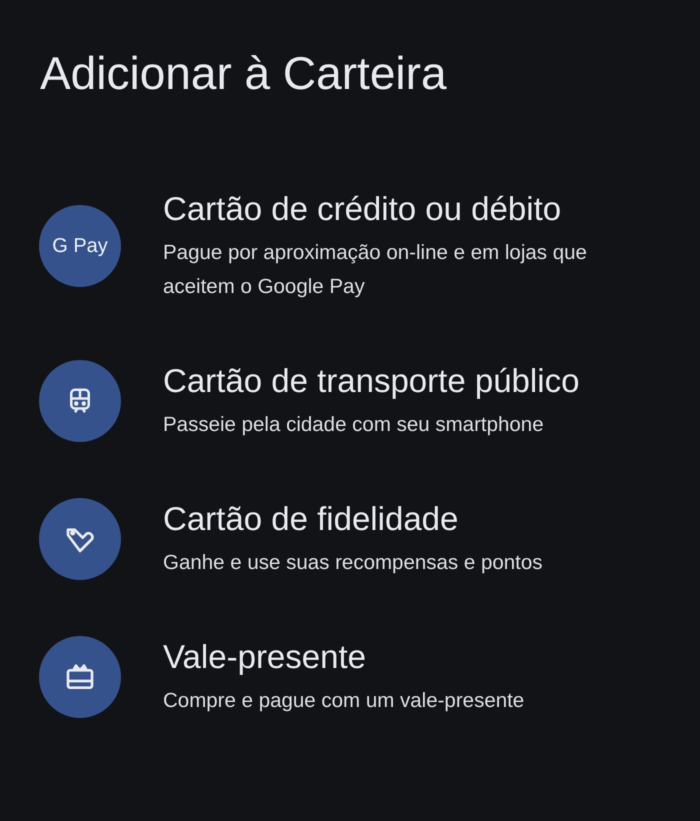 This screenshot has width=700, height=821. I want to click on option-description: Compre e pague com um vale-presente, so click(343, 701).